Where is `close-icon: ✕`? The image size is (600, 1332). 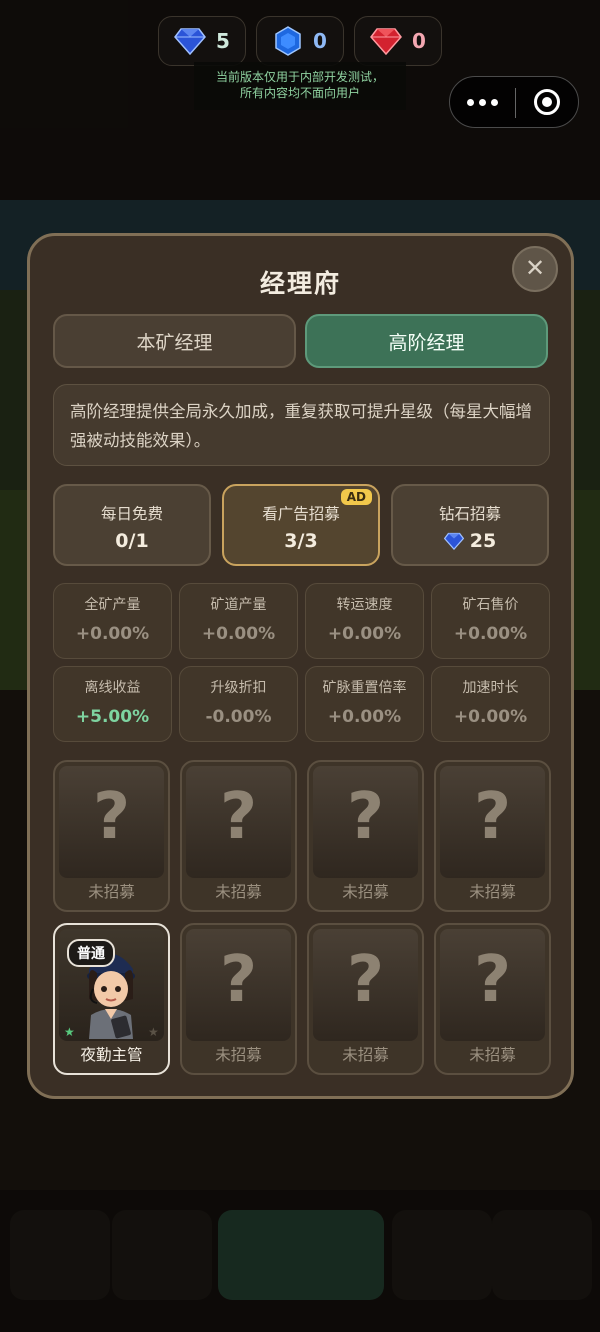 close-icon: ✕ is located at coordinates (535, 268).